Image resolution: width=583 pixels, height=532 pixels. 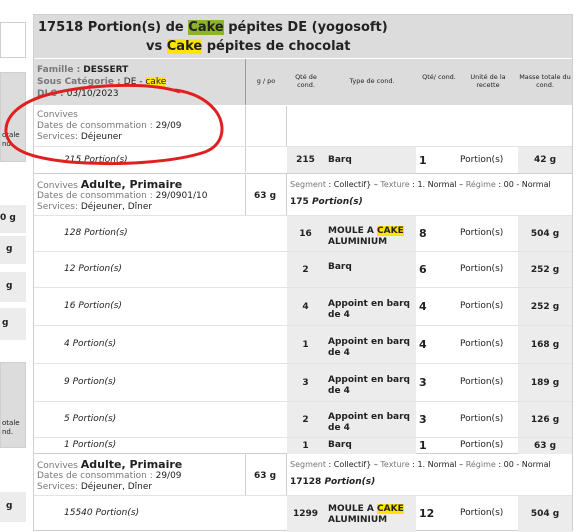 I want to click on row-per: 8, so click(x=423, y=233).